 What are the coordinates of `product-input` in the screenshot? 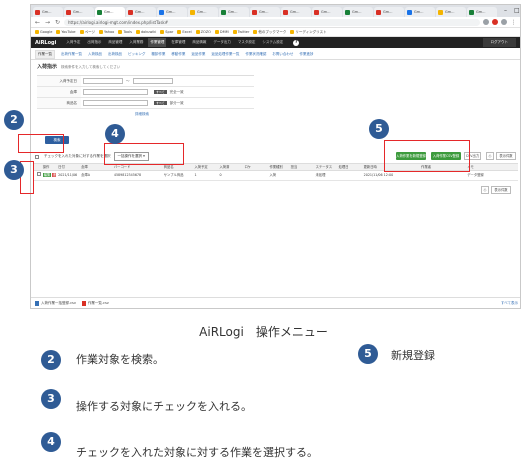 It's located at (115, 103).